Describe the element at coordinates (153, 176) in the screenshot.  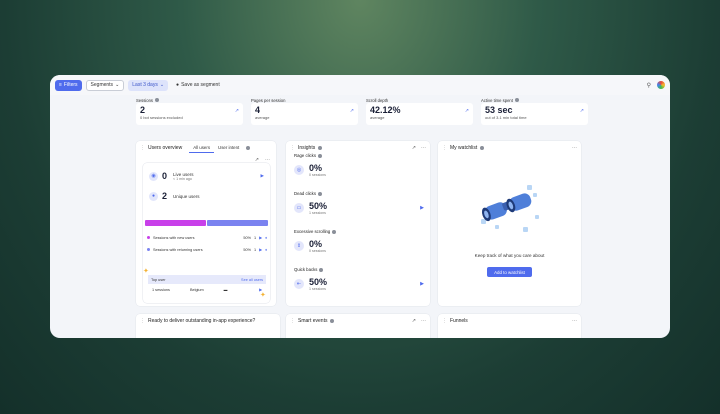
I see `live-icon: ◉` at that location.